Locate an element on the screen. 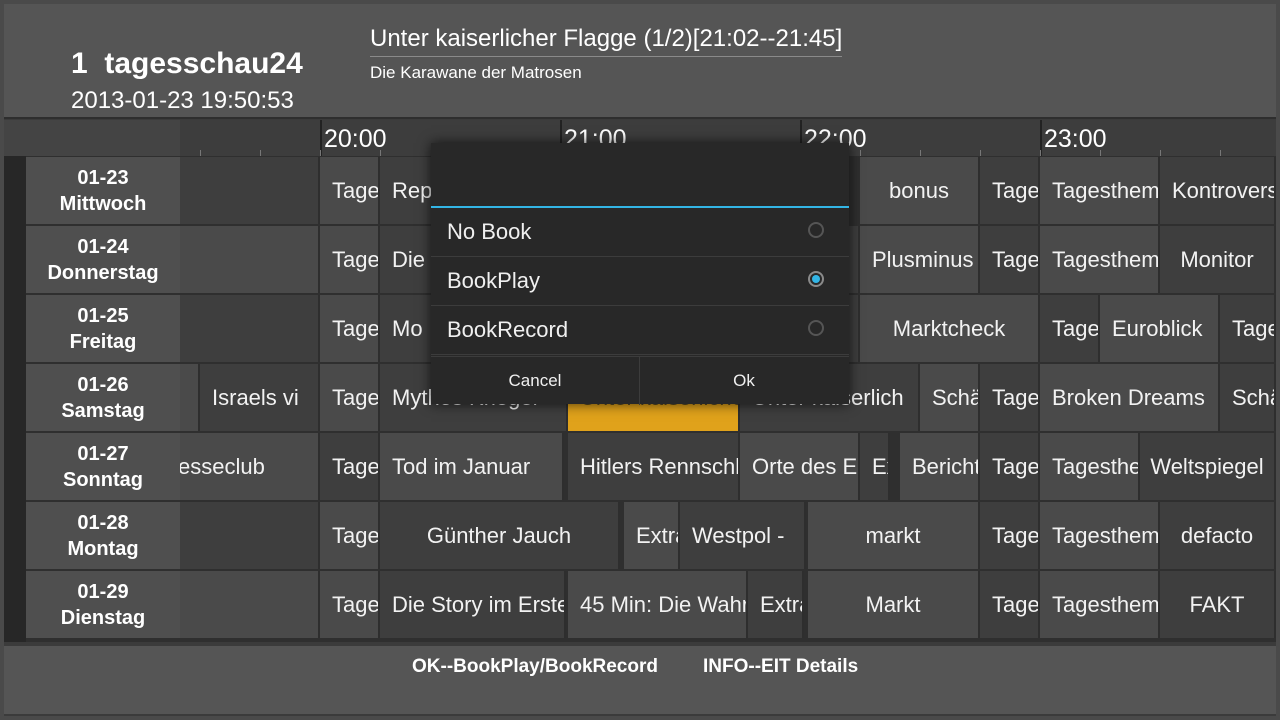 The image size is (1280, 720). day-date: 01-24 is located at coordinates (103, 246).